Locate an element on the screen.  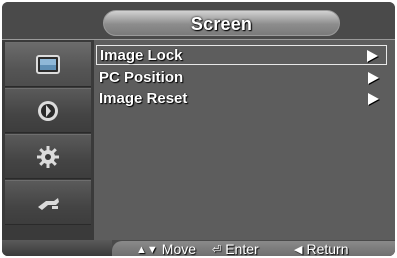
menu-item-pc-position: PC Position is located at coordinates (241, 78).